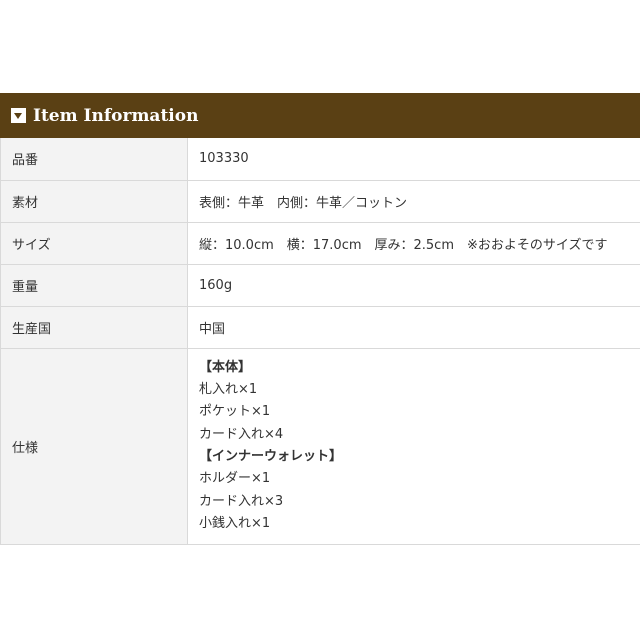 This screenshot has width=640, height=640. I want to click on panel-header: Item Information, so click(320, 115).